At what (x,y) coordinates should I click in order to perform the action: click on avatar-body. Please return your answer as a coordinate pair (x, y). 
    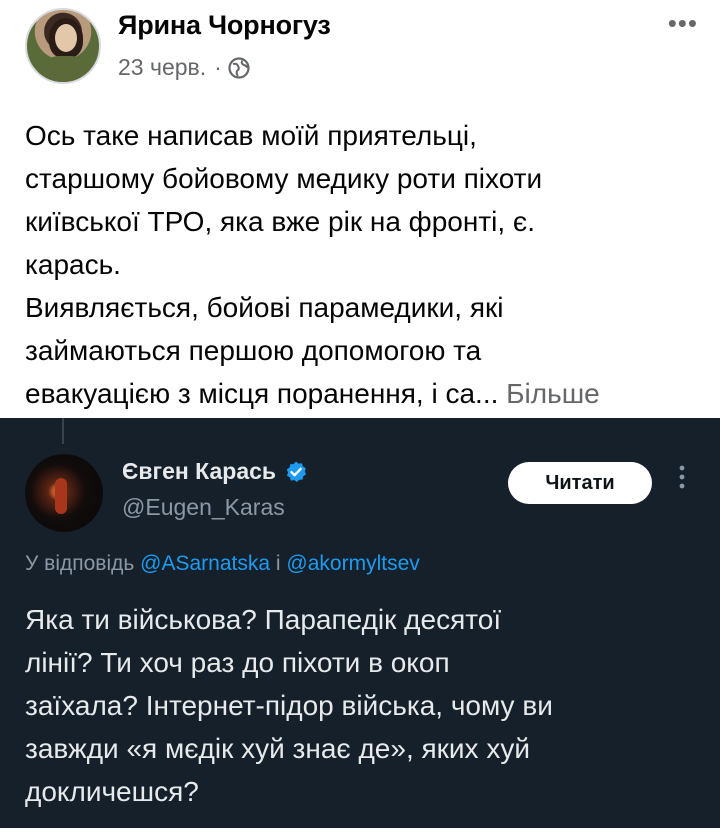
    Looking at the image, I should click on (65, 69).